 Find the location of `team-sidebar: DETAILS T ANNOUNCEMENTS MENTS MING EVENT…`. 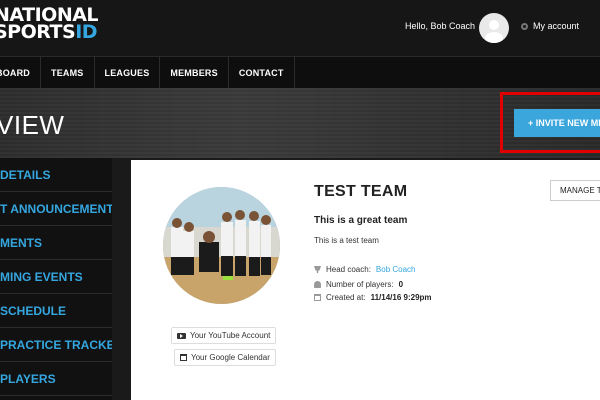

team-sidebar: DETAILS T ANNOUNCEMENTS MENTS MING EVENT… is located at coordinates (56, 279).